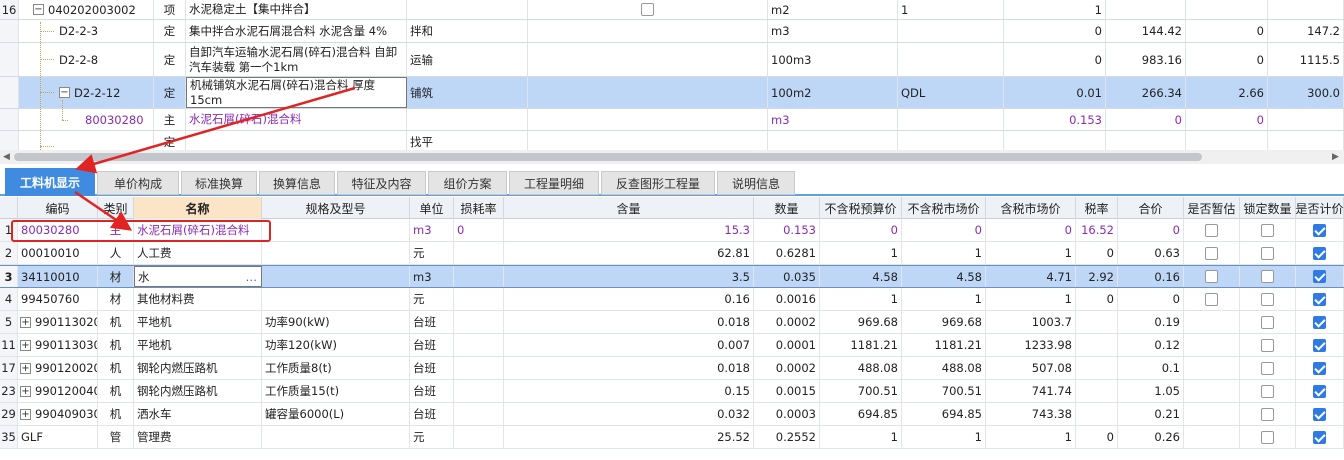 The image size is (1344, 460). Describe the element at coordinates (381, 183) in the screenshot. I see `tab-5: 特征及内容` at that location.